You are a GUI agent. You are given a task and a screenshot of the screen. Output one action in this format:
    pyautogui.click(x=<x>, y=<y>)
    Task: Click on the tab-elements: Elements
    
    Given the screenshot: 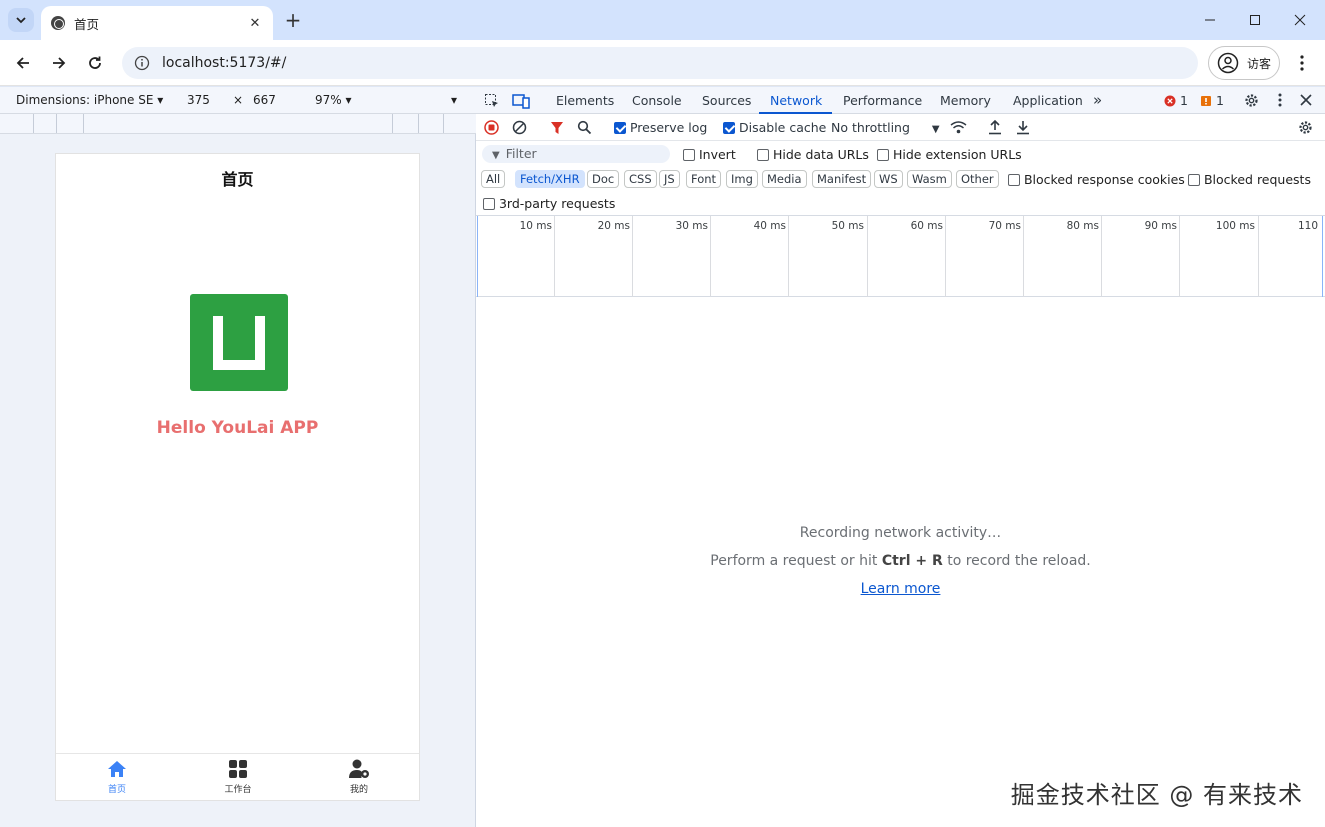 What is the action you would take?
    pyautogui.click(x=585, y=100)
    